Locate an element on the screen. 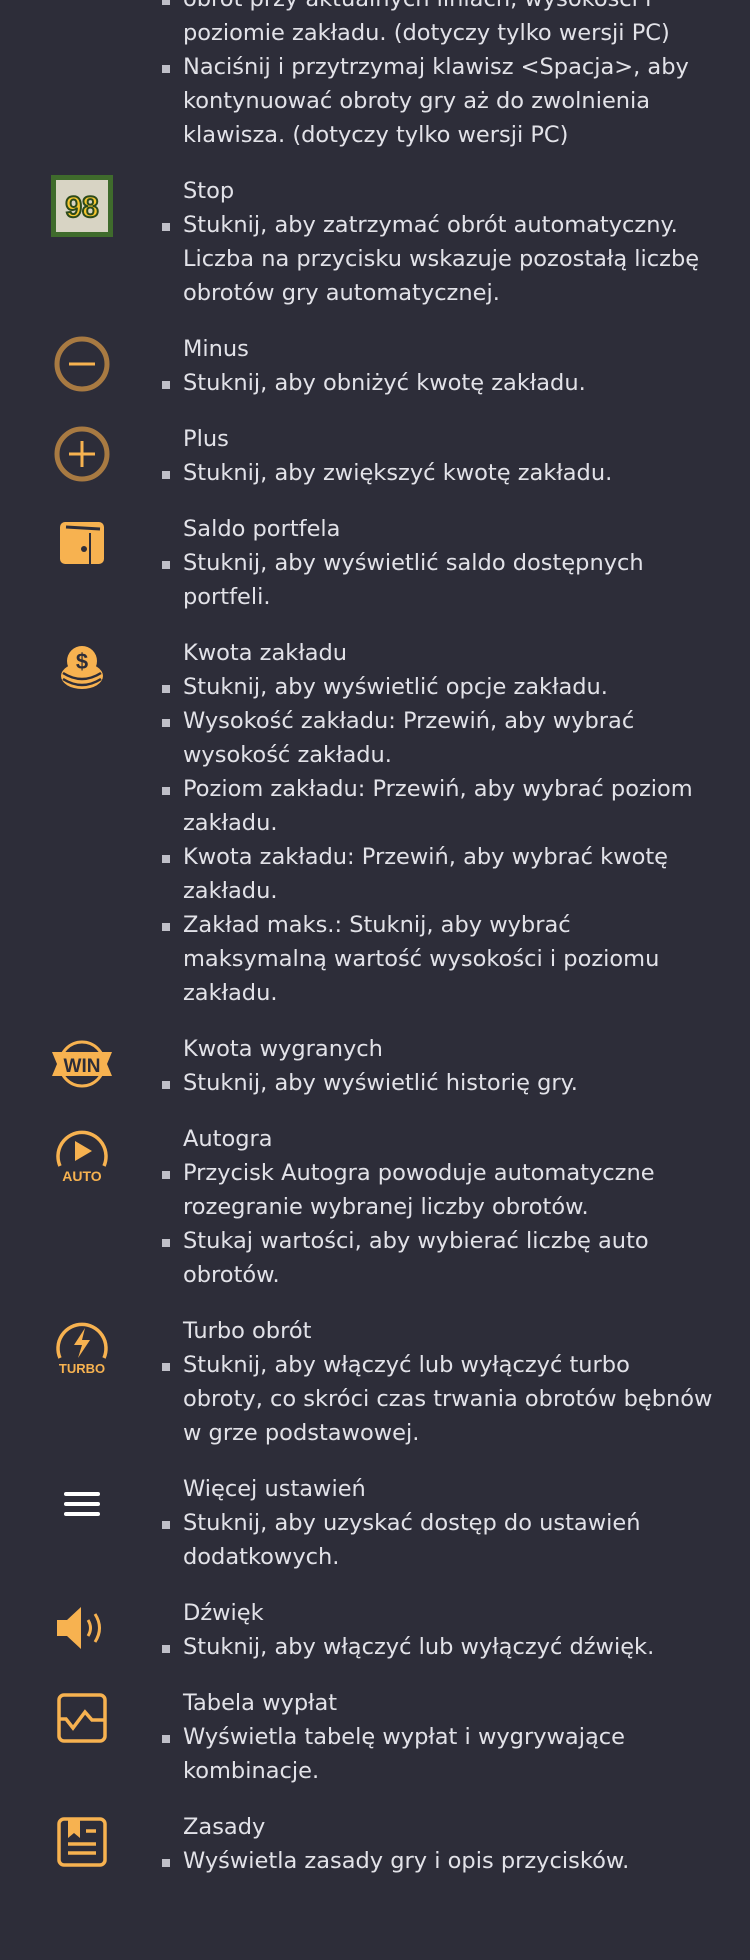  svg-text: 98 is located at coordinates (81, 207).